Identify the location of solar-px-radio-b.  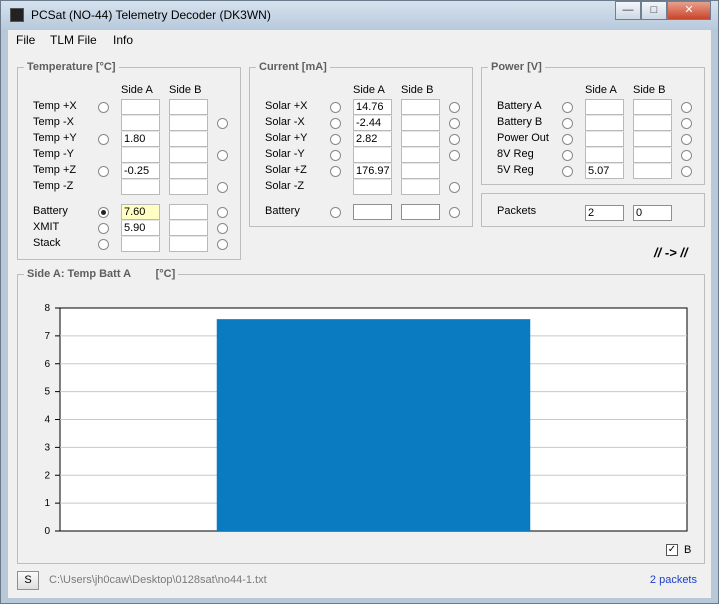
(454, 107).